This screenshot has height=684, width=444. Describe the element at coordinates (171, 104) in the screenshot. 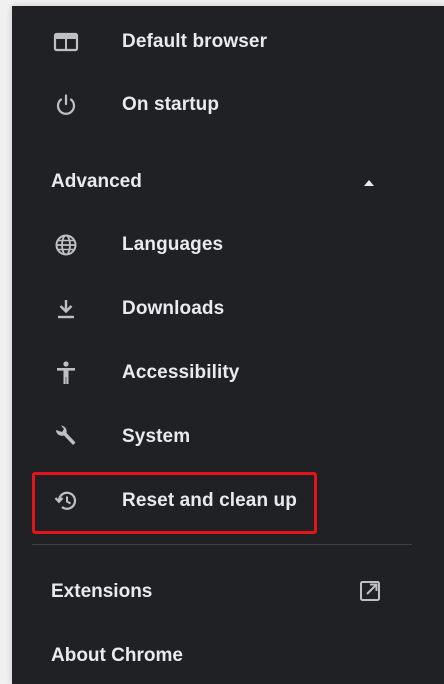

I see `menu-item-label: On startup` at that location.